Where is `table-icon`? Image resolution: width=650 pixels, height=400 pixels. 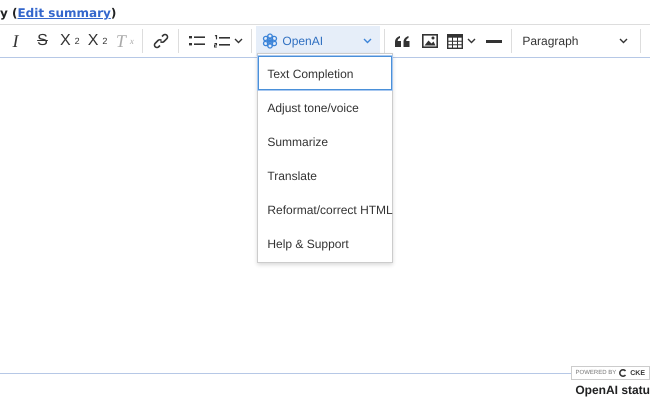 table-icon is located at coordinates (455, 41).